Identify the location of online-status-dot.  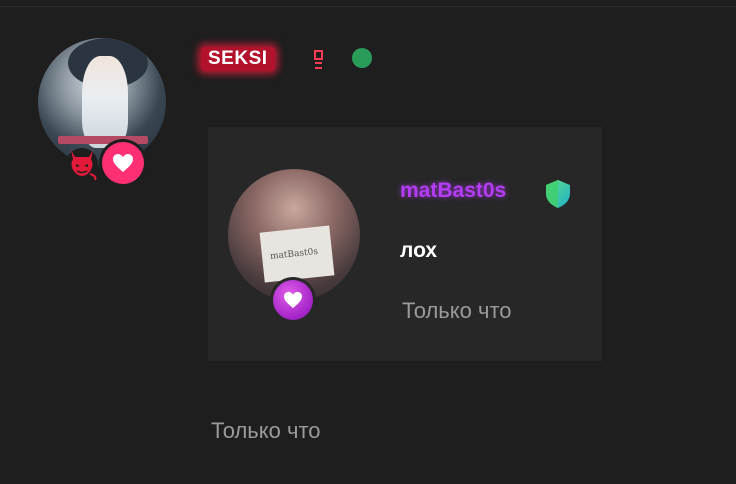
(362, 58).